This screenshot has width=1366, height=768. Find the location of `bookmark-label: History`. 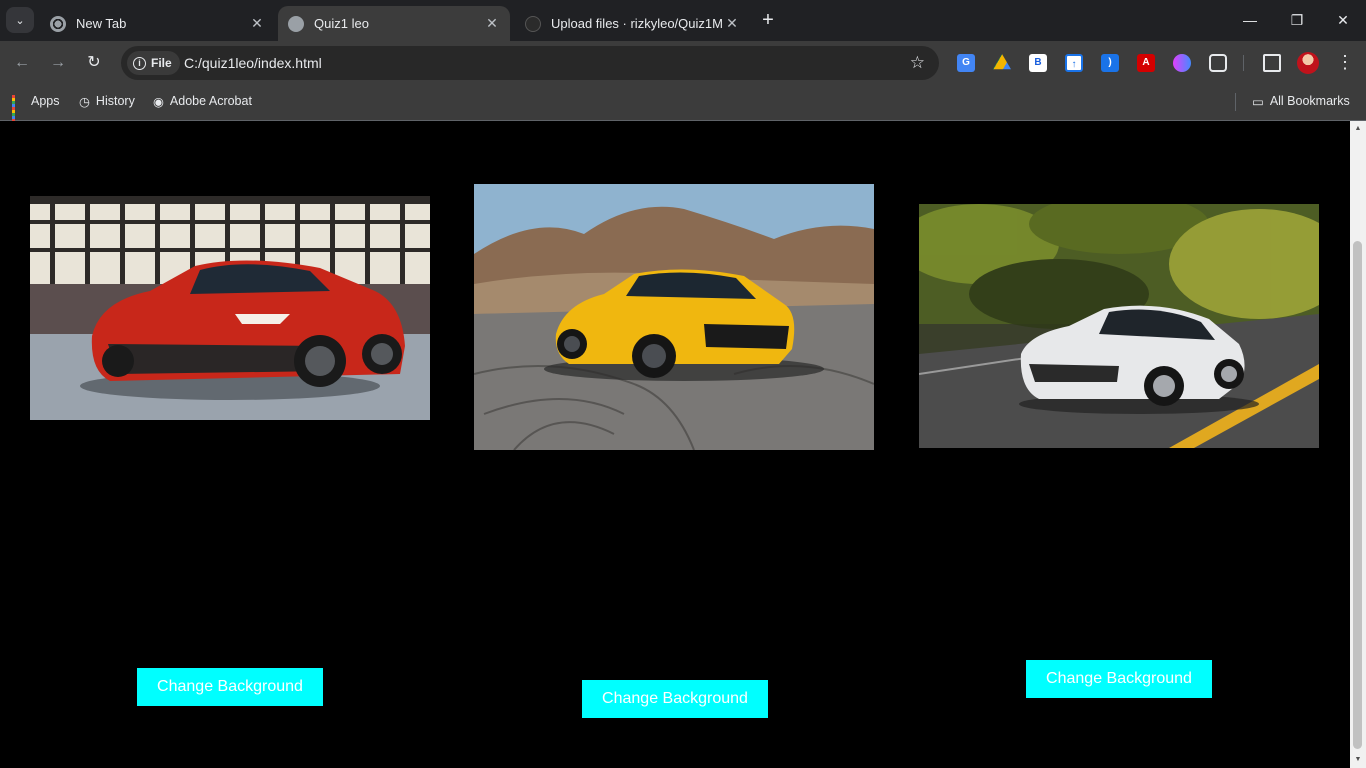

bookmark-label: History is located at coordinates (115, 101).